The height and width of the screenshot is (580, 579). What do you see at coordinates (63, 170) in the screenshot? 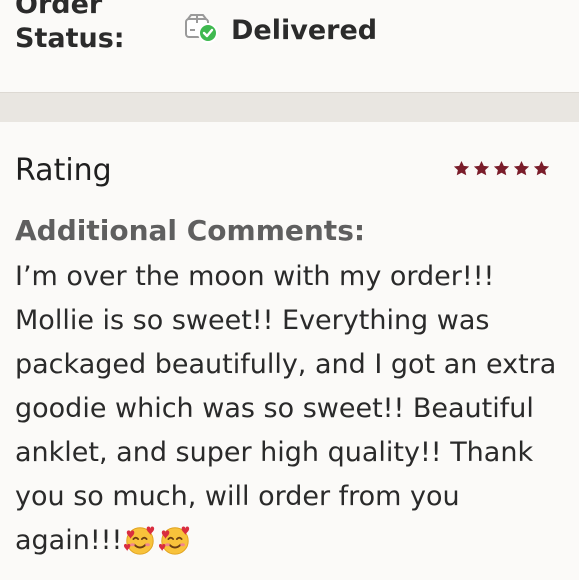
I see `rating-label: Rating` at bounding box center [63, 170].